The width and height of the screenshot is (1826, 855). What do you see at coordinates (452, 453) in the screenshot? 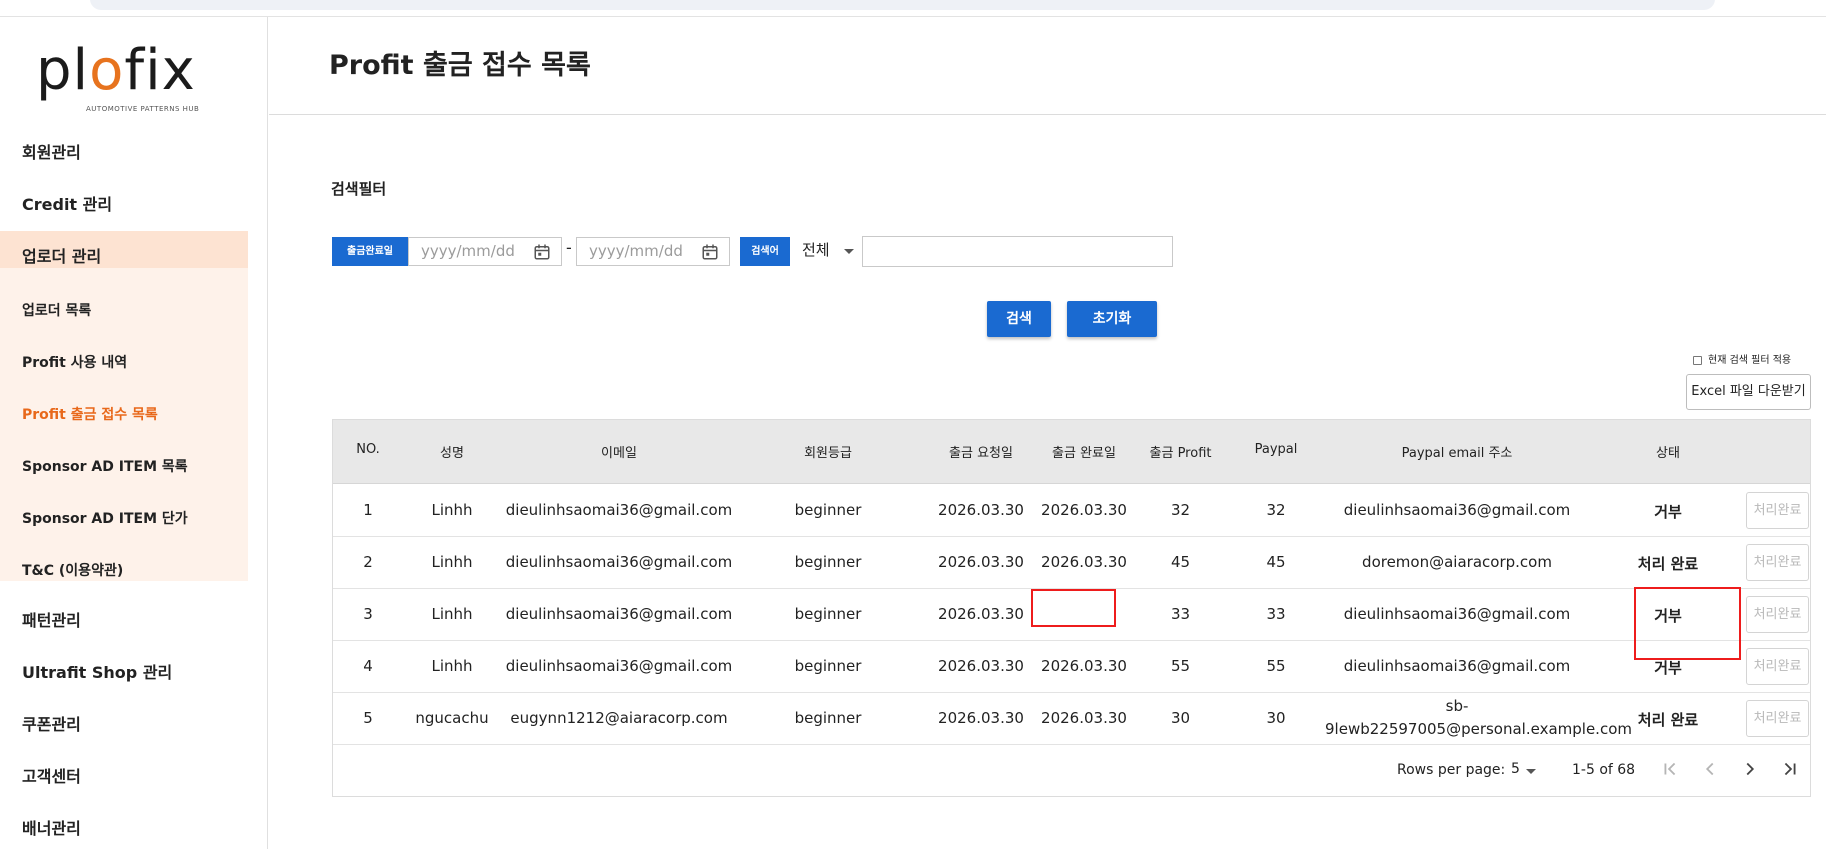
I see `column-header-name: 성명` at bounding box center [452, 453].